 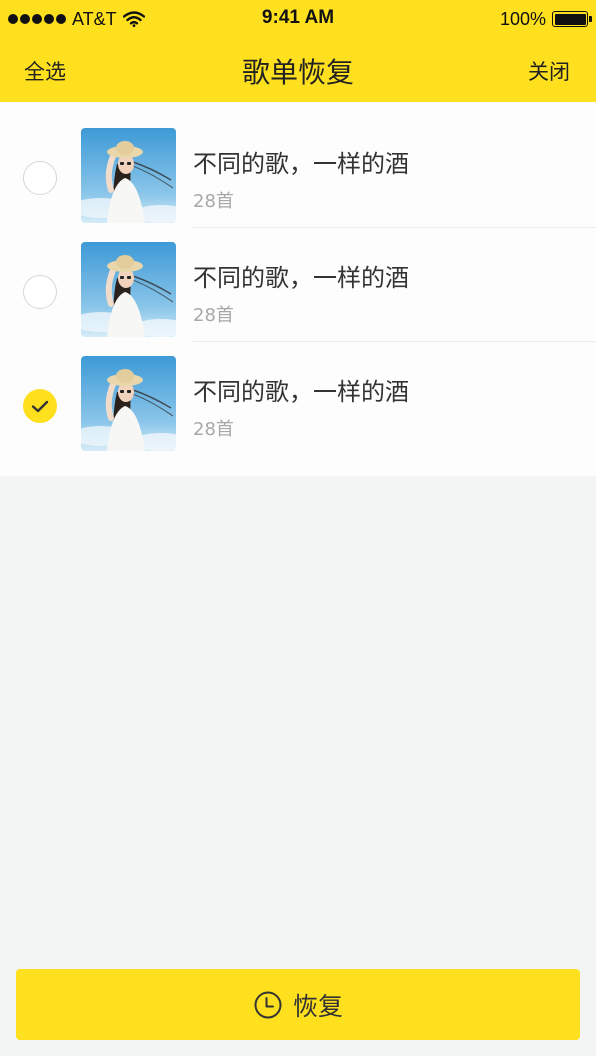 I want to click on clock-icon, so click(x=268, y=1004).